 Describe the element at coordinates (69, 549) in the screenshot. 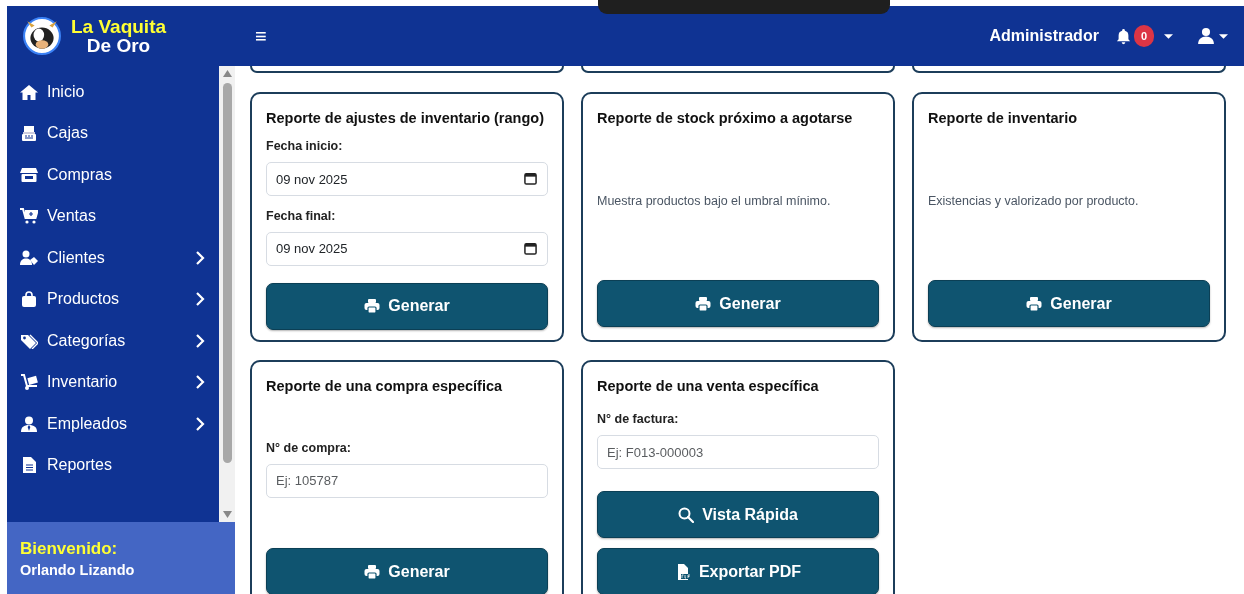

I see `welcome-label: Bienvenido:` at that location.